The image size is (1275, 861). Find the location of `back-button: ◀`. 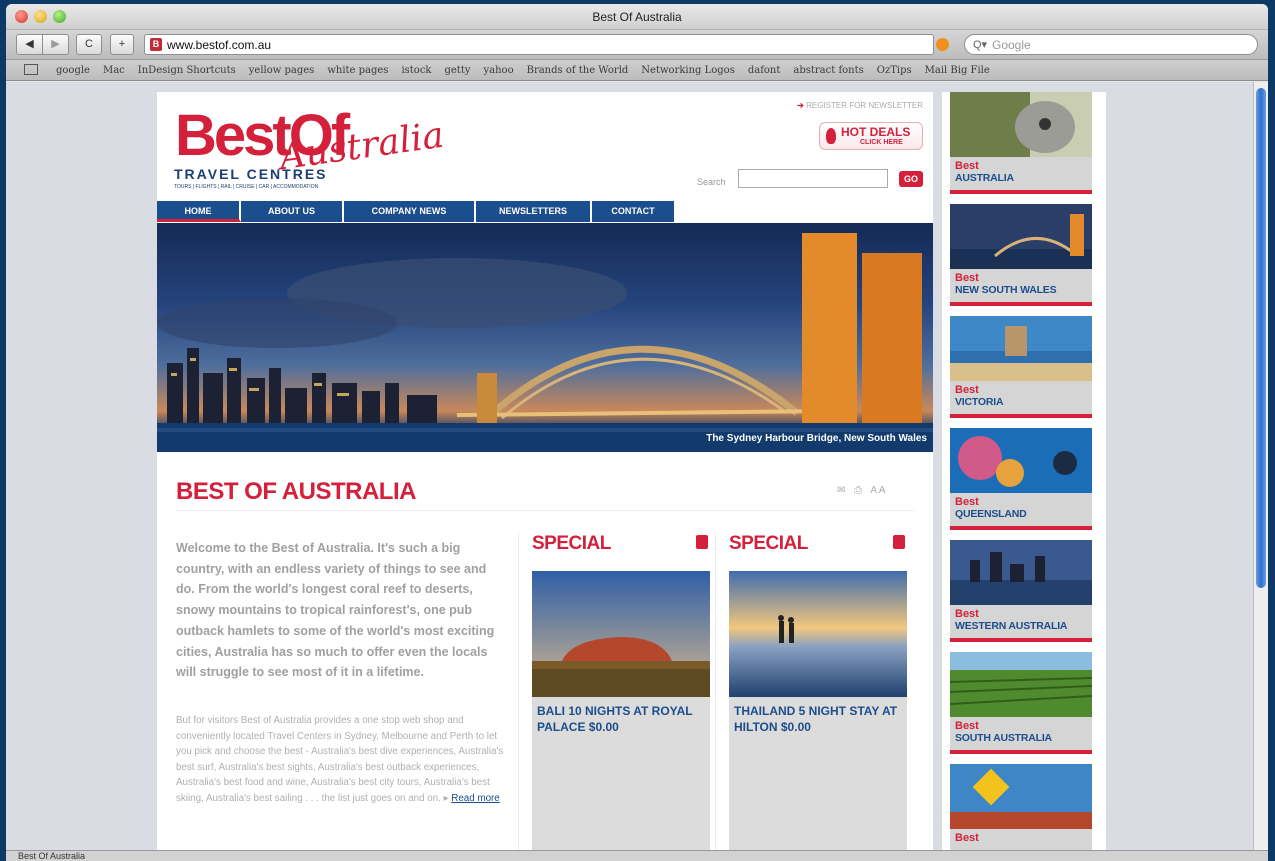

back-button: ◀ is located at coordinates (29, 44).